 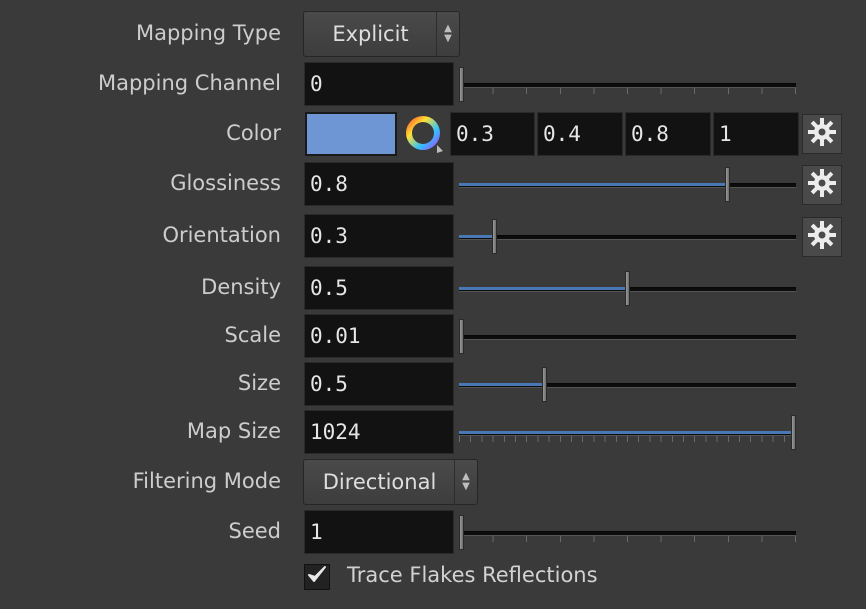 I want to click on scale-field: 0.01, so click(x=379, y=336).